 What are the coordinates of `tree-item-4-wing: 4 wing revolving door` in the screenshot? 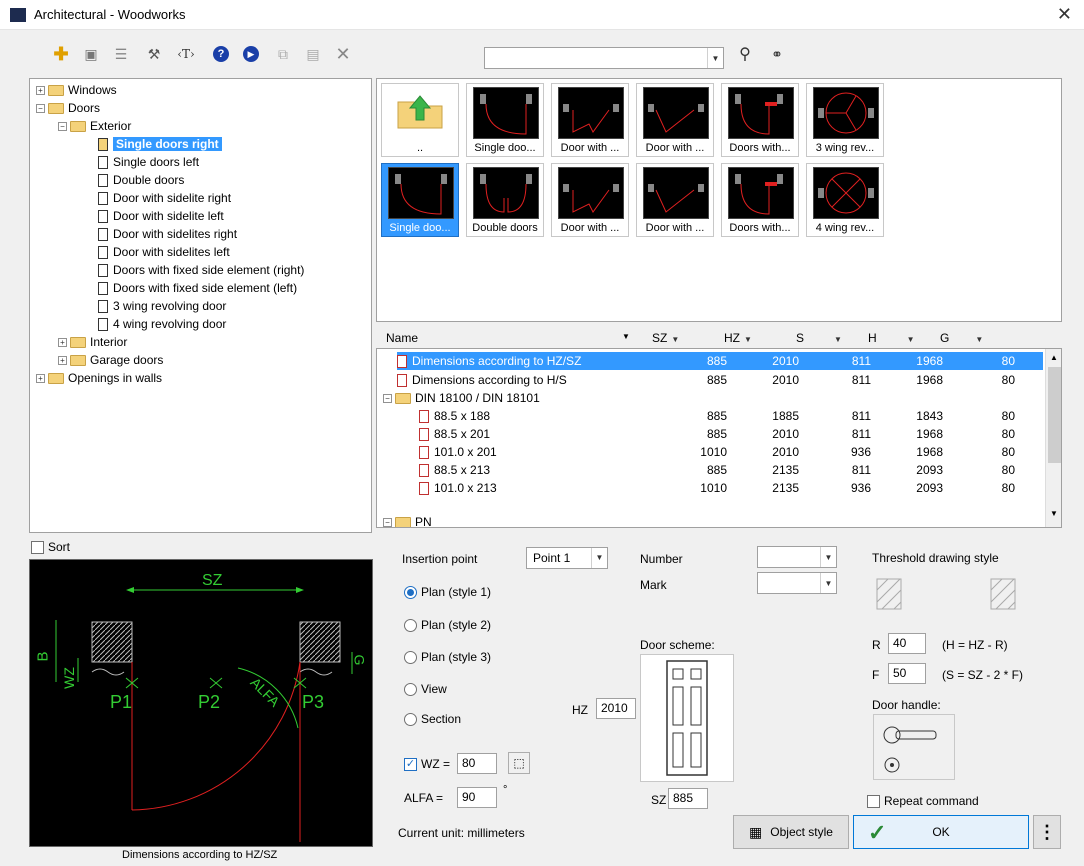 It's located at (162, 324).